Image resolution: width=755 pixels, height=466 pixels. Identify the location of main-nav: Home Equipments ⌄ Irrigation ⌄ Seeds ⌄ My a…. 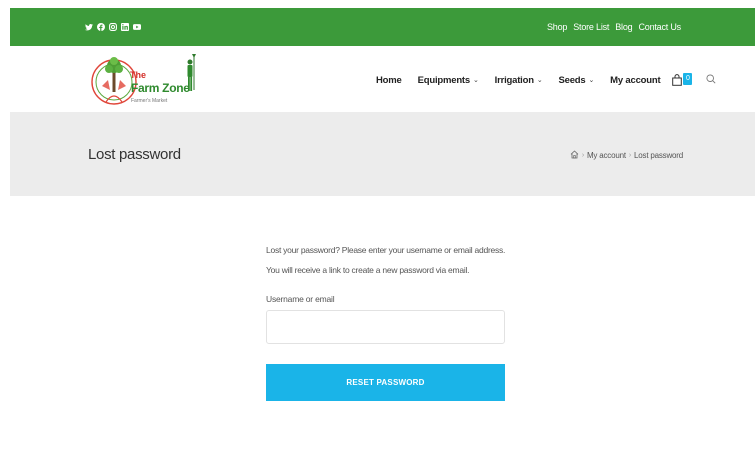
(546, 80).